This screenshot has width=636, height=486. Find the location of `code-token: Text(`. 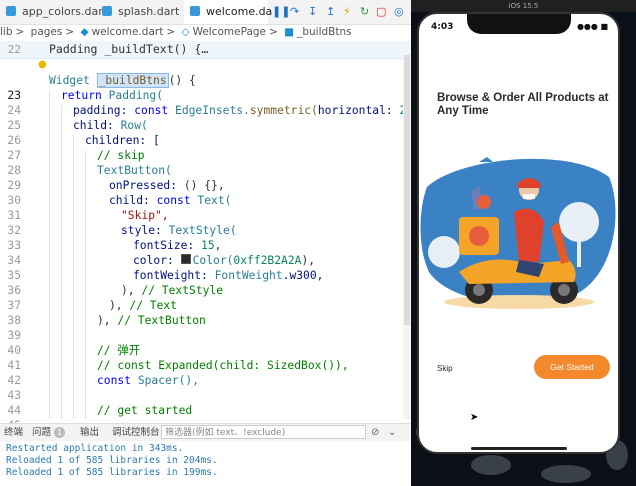

code-token: Text( is located at coordinates (214, 200).